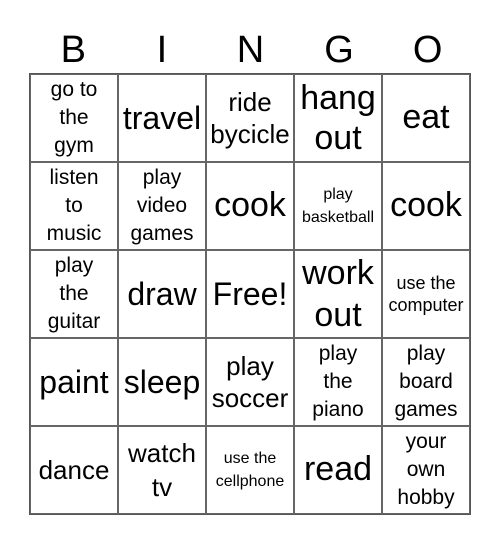  Describe the element at coordinates (250, 470) in the screenshot. I see `bingo-cell: use the cellphone` at that location.